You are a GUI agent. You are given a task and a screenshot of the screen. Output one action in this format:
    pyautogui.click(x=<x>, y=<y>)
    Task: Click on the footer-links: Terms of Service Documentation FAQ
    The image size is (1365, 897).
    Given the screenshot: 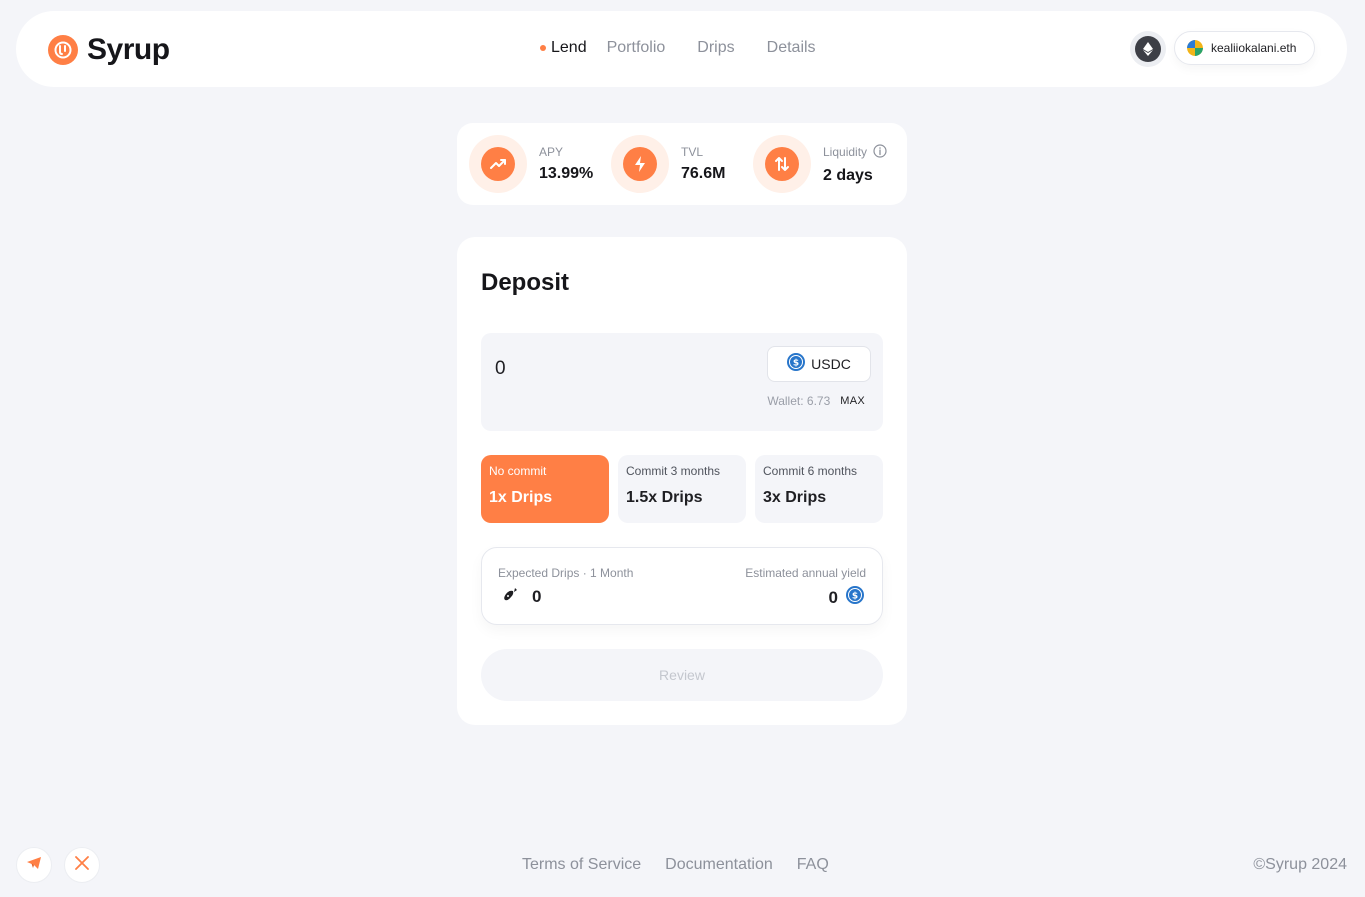 What is the action you would take?
    pyautogui.click(x=687, y=865)
    